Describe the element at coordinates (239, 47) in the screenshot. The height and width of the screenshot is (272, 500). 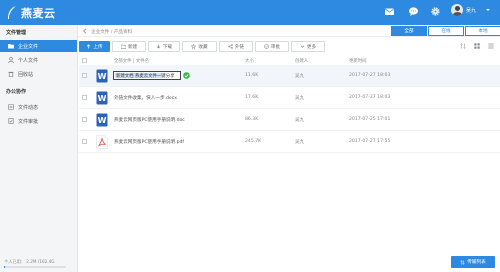
I see `share-link-label: 外链` at that location.